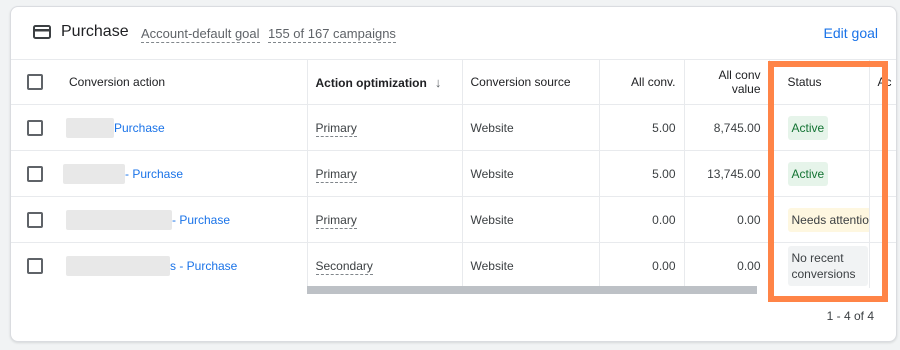 The image size is (900, 350). What do you see at coordinates (384, 265) in the screenshot?
I see `optimization-cell: Secondary` at bounding box center [384, 265].